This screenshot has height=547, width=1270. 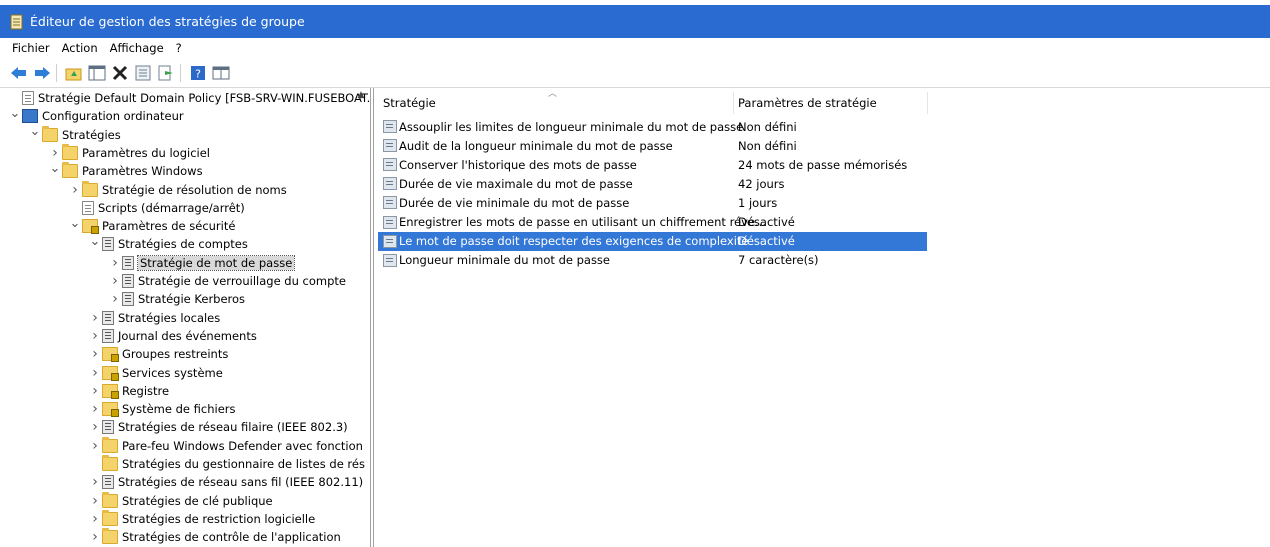 What do you see at coordinates (201, 518) in the screenshot?
I see `tree-item: › Stratégies de restriction logicielle` at bounding box center [201, 518].